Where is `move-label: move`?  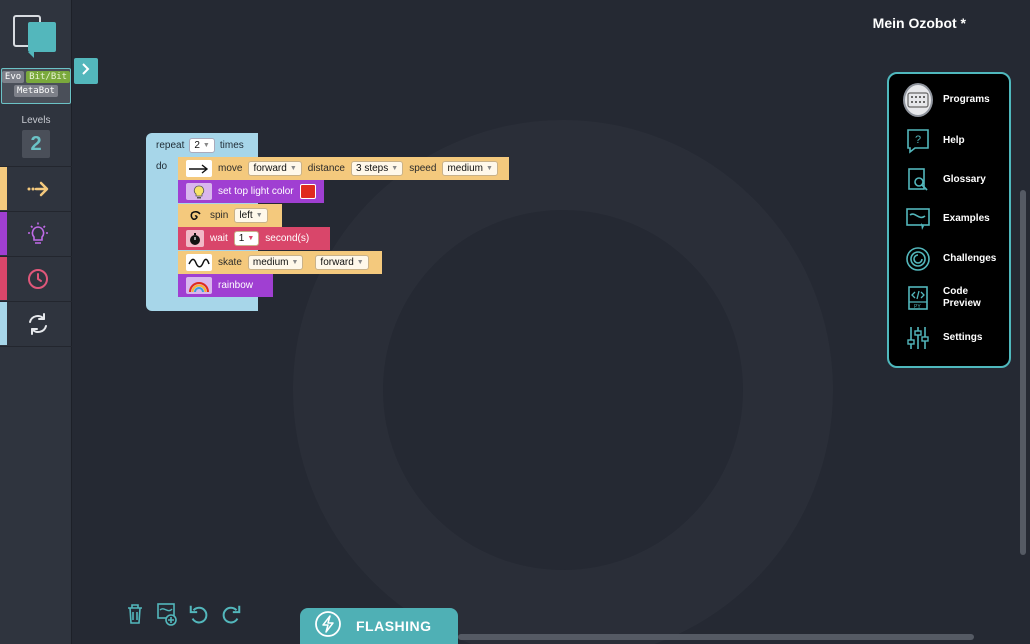
move-label: move is located at coordinates (230, 168).